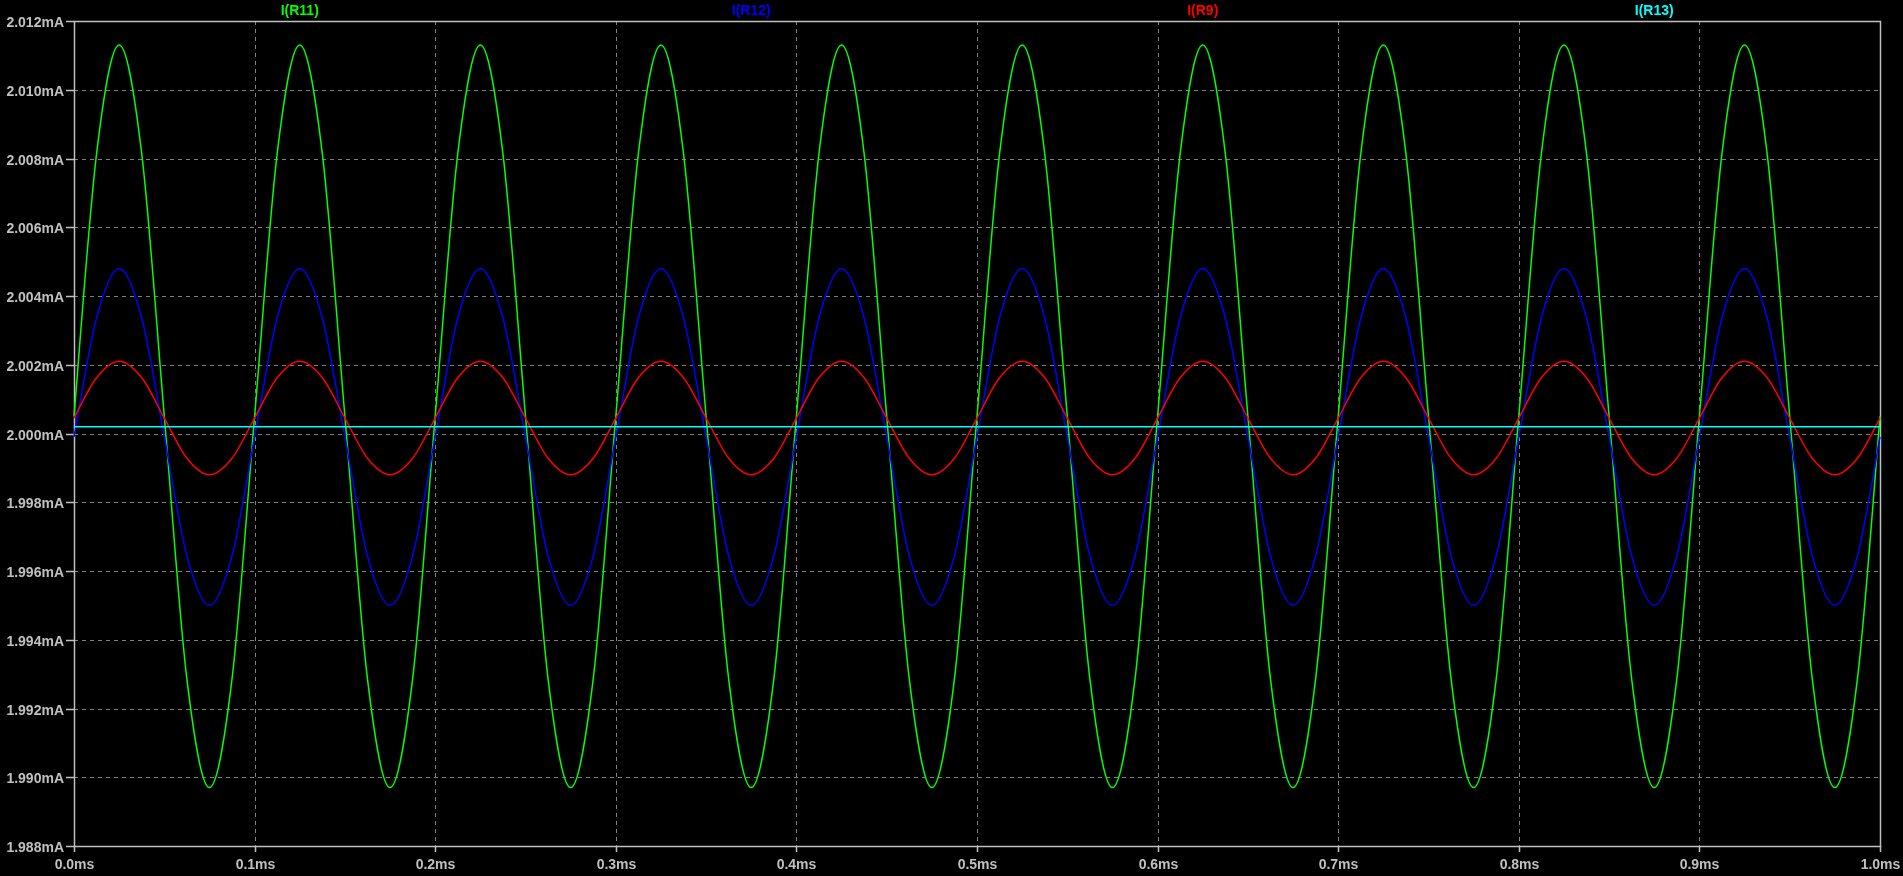 The image size is (1903, 876). What do you see at coordinates (1519, 864) in the screenshot?
I see `x-axis-label: 0.8ms` at bounding box center [1519, 864].